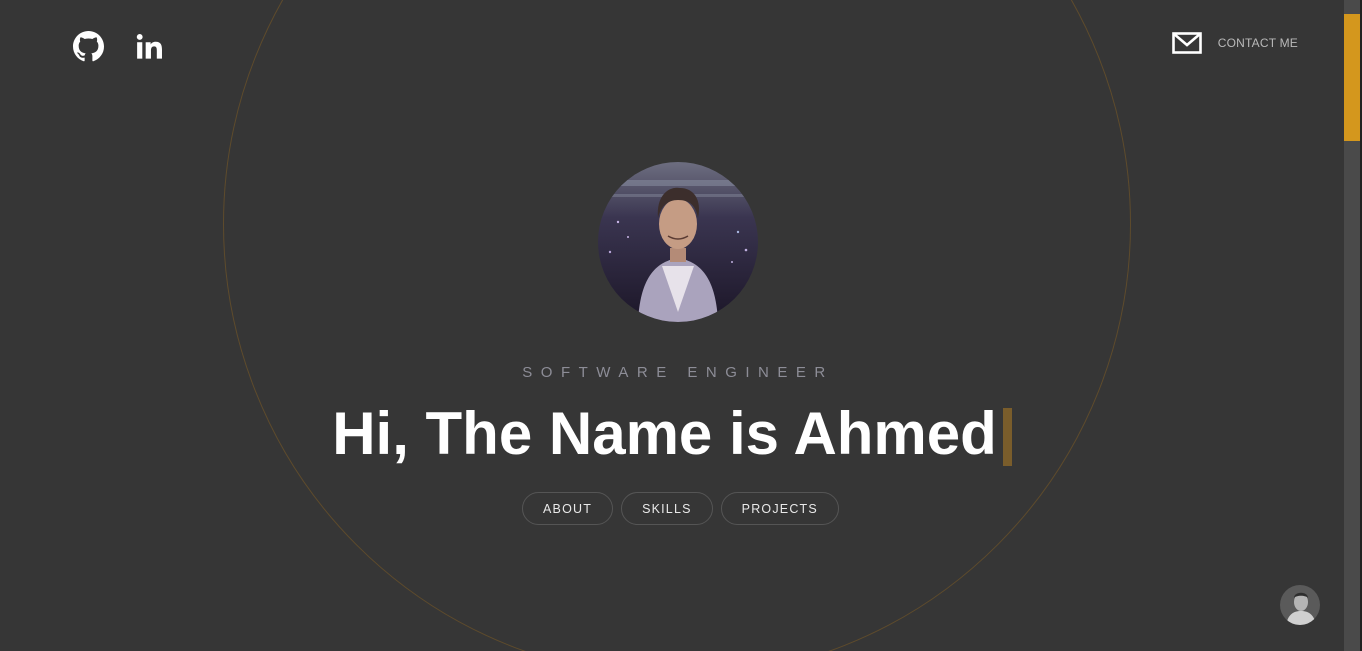 Image resolution: width=1362 pixels, height=651 pixels. Describe the element at coordinates (779, 508) in the screenshot. I see `projects-button: PROJECTS` at that location.